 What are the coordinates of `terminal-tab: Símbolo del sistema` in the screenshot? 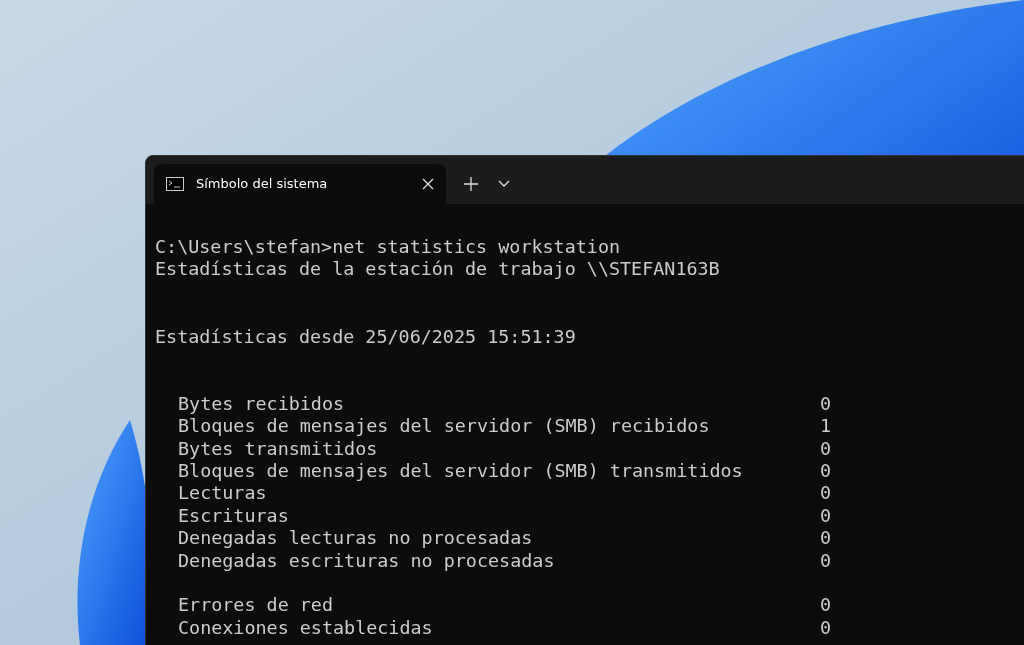 It's located at (300, 184).